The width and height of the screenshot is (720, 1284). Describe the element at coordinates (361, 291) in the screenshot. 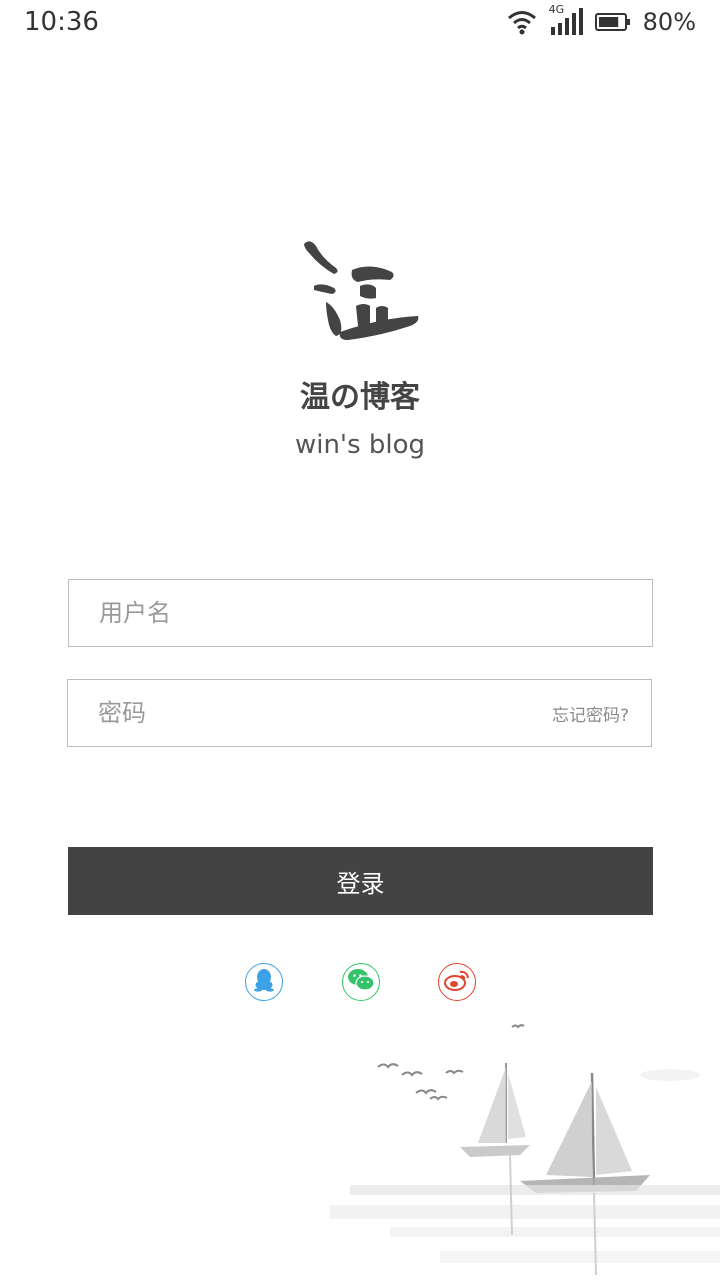

I see `wen-calligraphy-logo-icon` at that location.